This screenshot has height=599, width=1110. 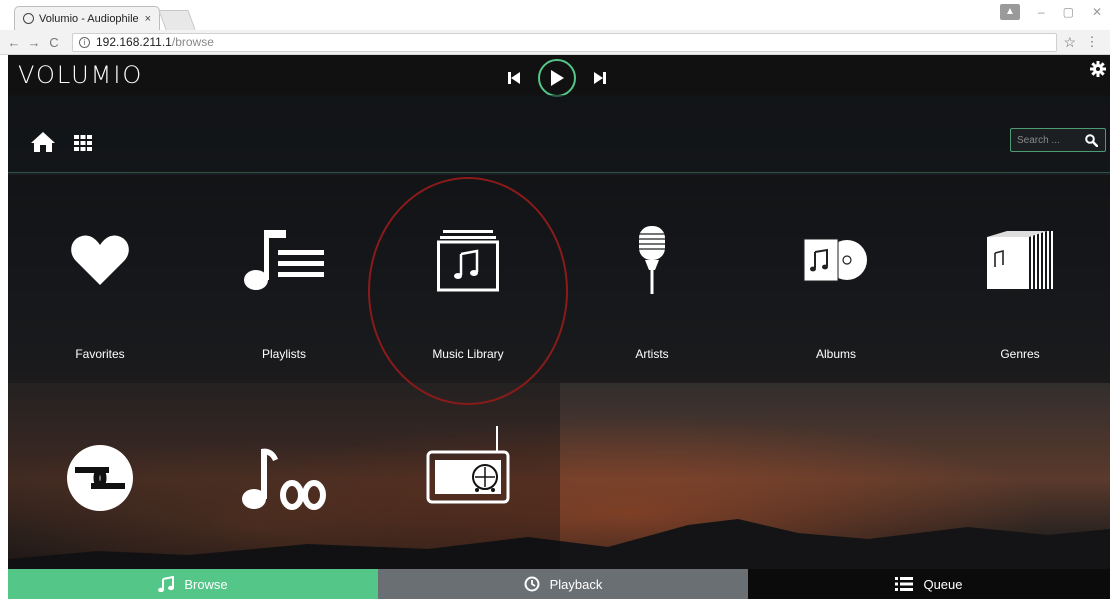 What do you see at coordinates (1041, 12) in the screenshot?
I see `minimize-button: –` at bounding box center [1041, 12].